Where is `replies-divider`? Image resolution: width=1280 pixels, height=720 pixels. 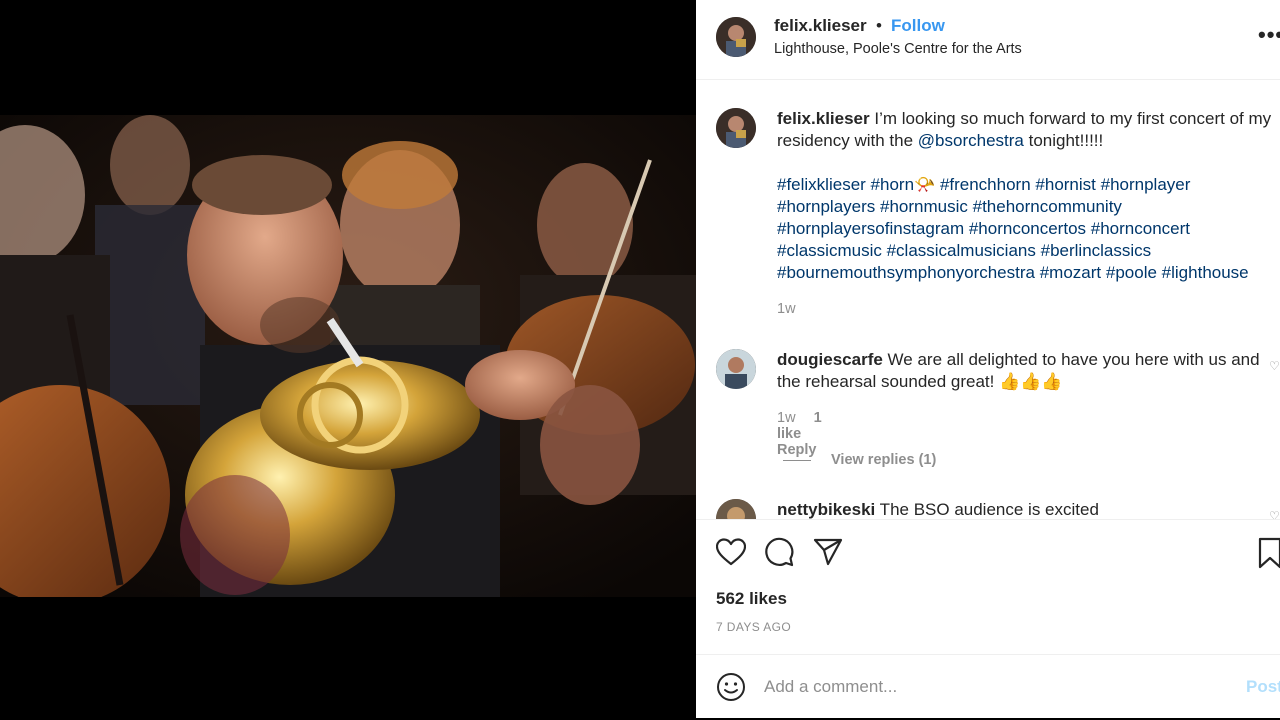
replies-divider is located at coordinates (797, 460).